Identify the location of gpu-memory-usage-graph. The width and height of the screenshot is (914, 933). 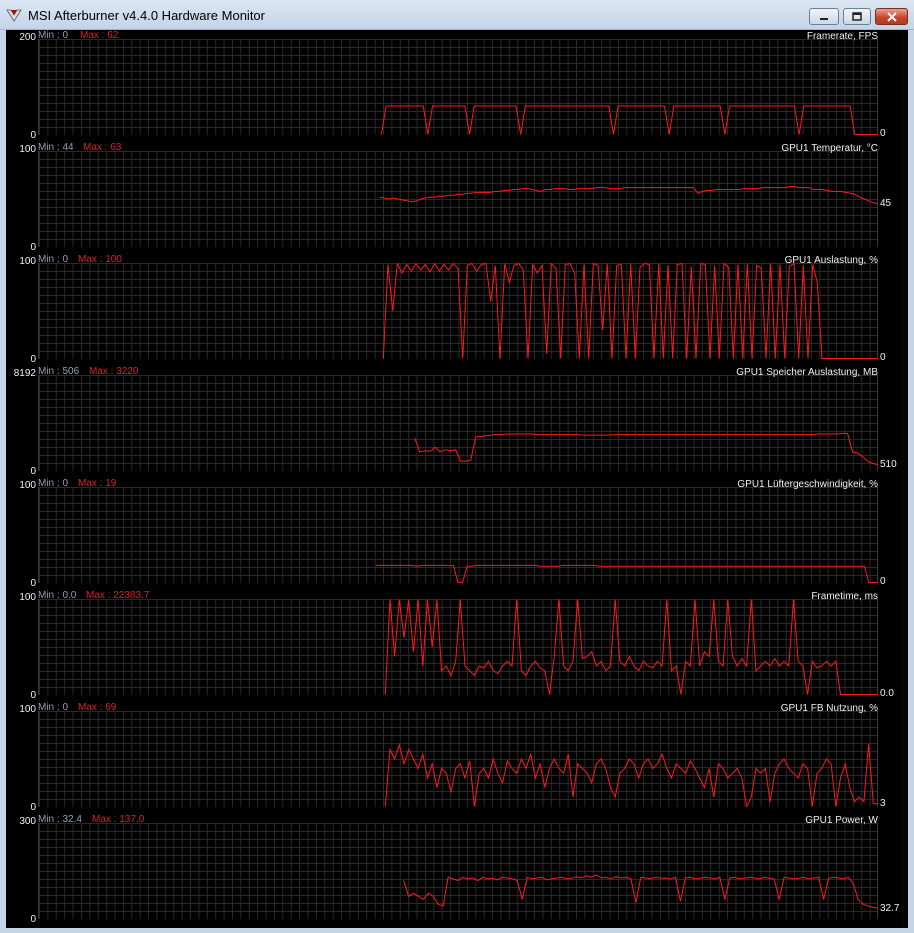
(646, 449).